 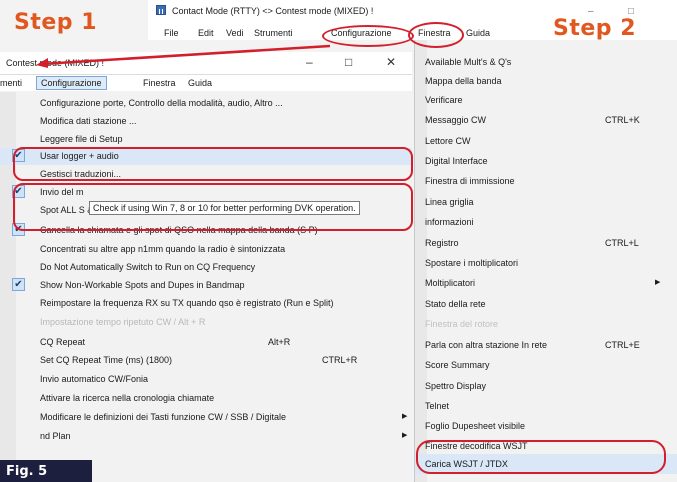 What do you see at coordinates (123, 322) in the screenshot?
I see `menu-item-label: Impostazione tempo ripetuto CW / Alt + R` at bounding box center [123, 322].